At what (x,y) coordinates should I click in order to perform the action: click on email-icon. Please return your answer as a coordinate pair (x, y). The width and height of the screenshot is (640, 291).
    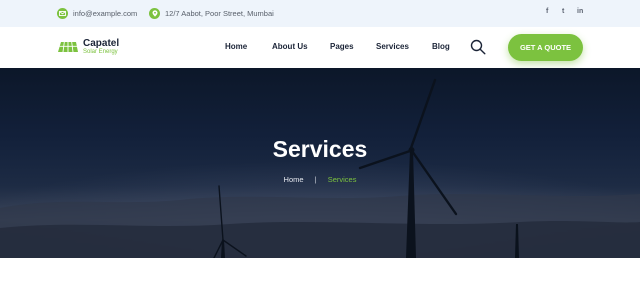
    Looking at the image, I should click on (62, 13).